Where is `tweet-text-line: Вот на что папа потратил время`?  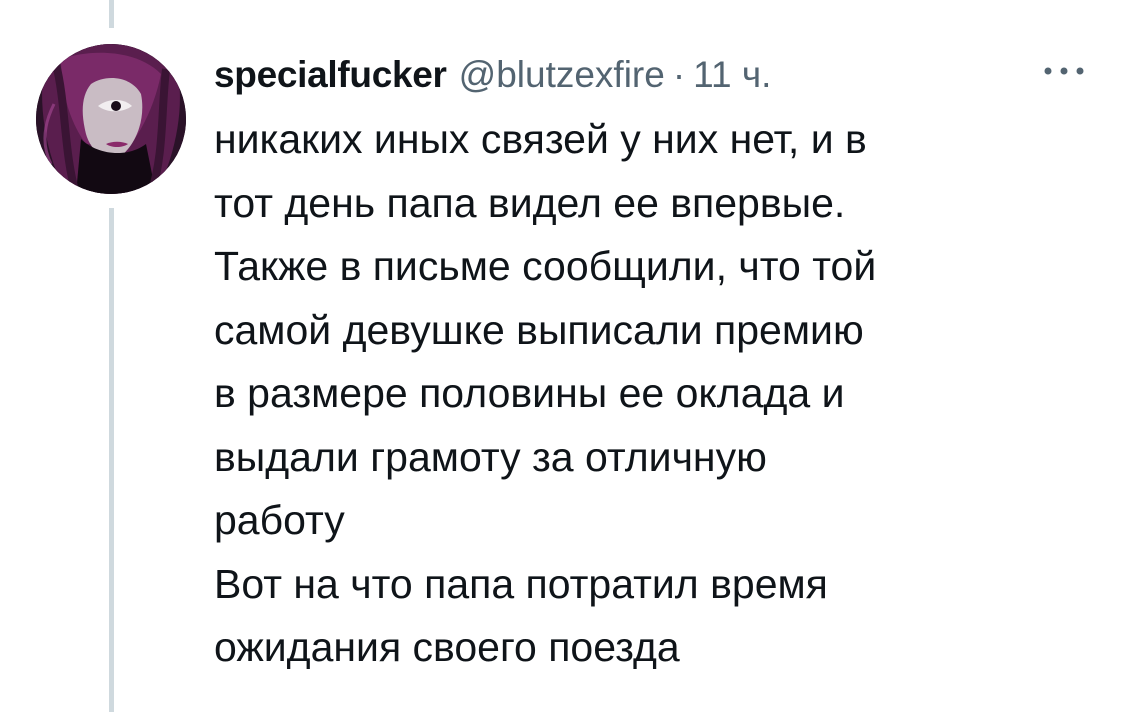
tweet-text-line: Вот на что папа потратил время is located at coordinates (521, 583).